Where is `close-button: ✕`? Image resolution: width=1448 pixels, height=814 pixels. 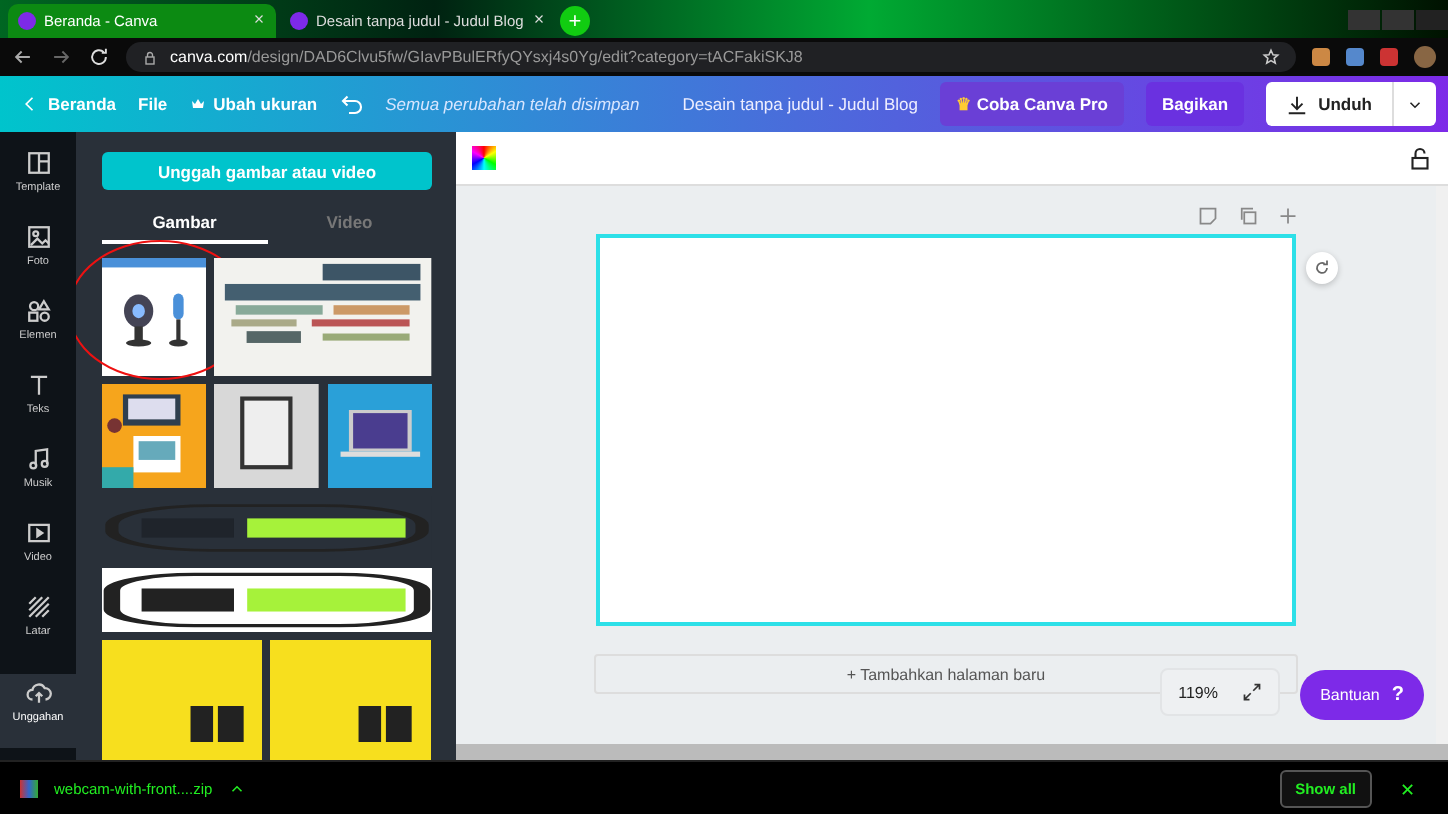
close-button: ✕ is located at coordinates (1408, 789).